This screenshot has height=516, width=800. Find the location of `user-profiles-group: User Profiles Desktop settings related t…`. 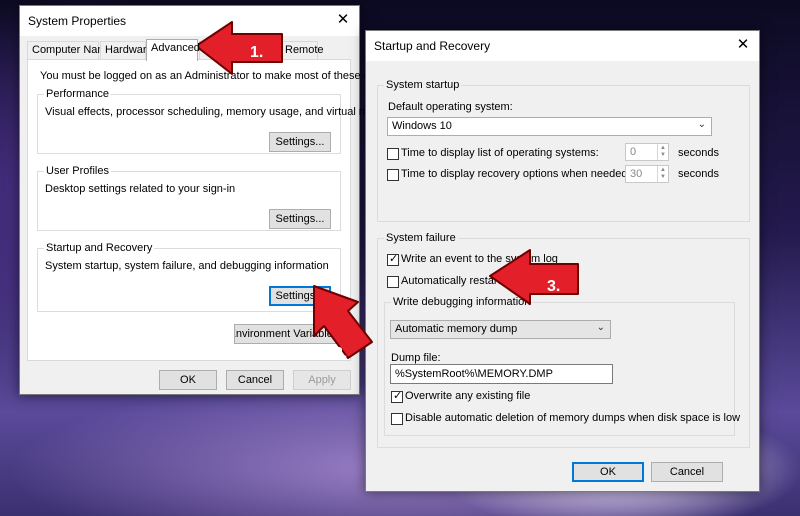

user-profiles-group: User Profiles Desktop settings related t… is located at coordinates (189, 198).